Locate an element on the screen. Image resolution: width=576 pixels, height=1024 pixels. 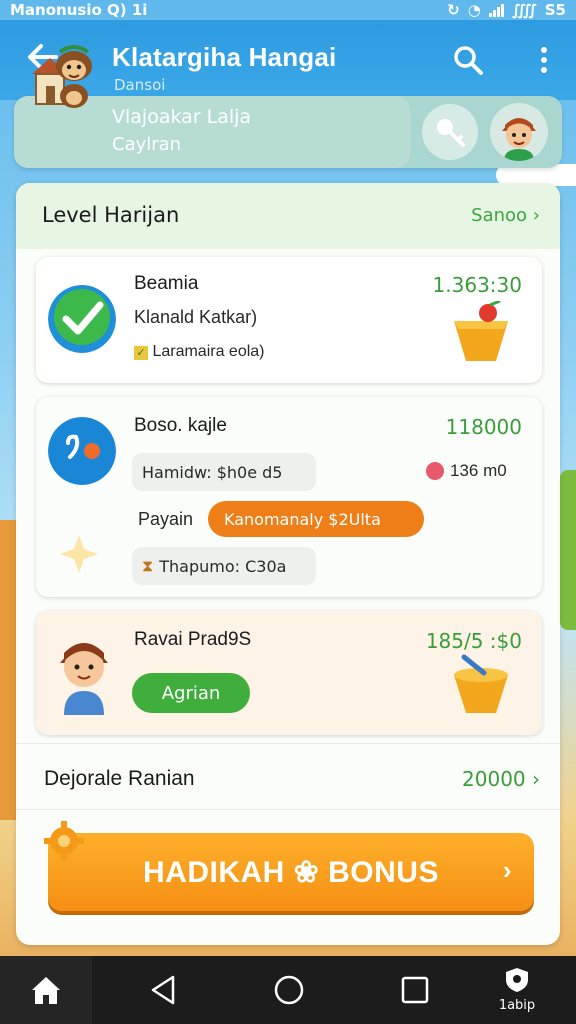
footer-row-label: Dejorale Ranian is located at coordinates (119, 778).